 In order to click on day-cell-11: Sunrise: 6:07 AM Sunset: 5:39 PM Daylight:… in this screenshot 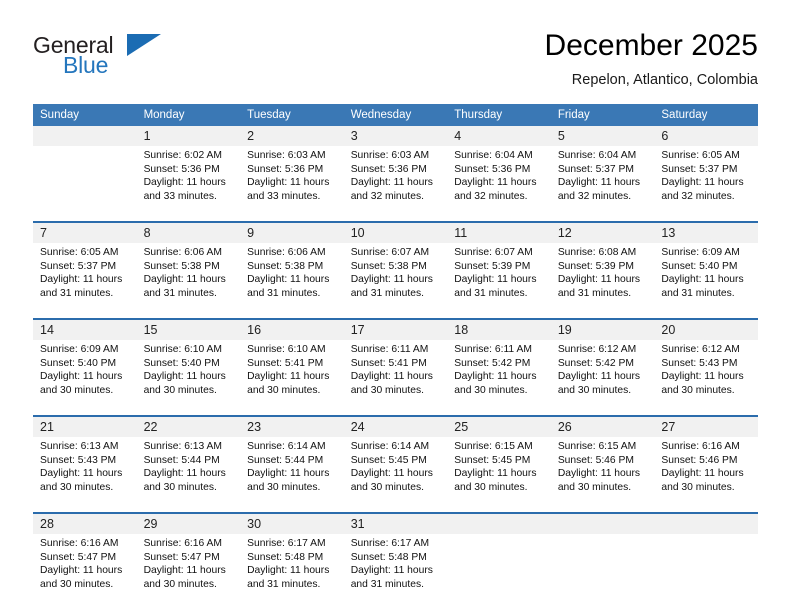, I will do `click(499, 281)`.